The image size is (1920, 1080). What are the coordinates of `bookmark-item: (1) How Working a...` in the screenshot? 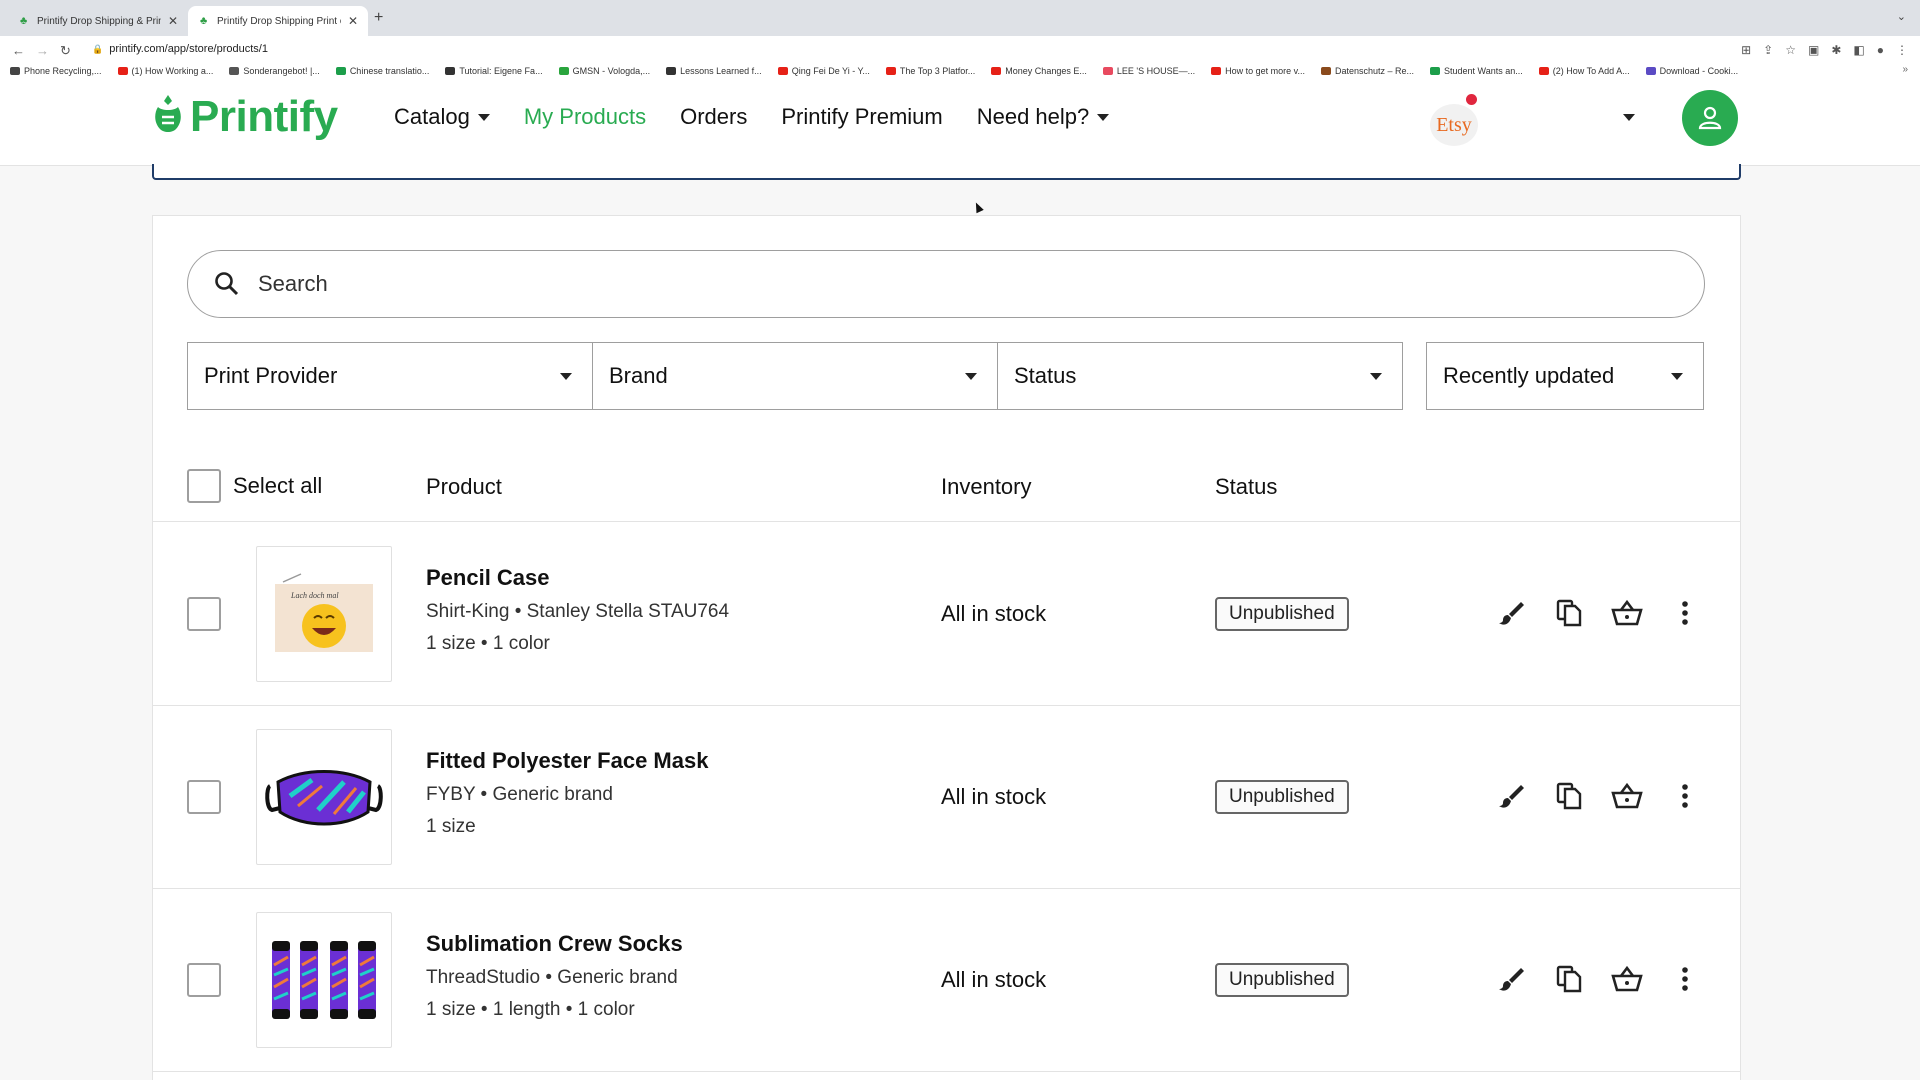 It's located at (165, 71).